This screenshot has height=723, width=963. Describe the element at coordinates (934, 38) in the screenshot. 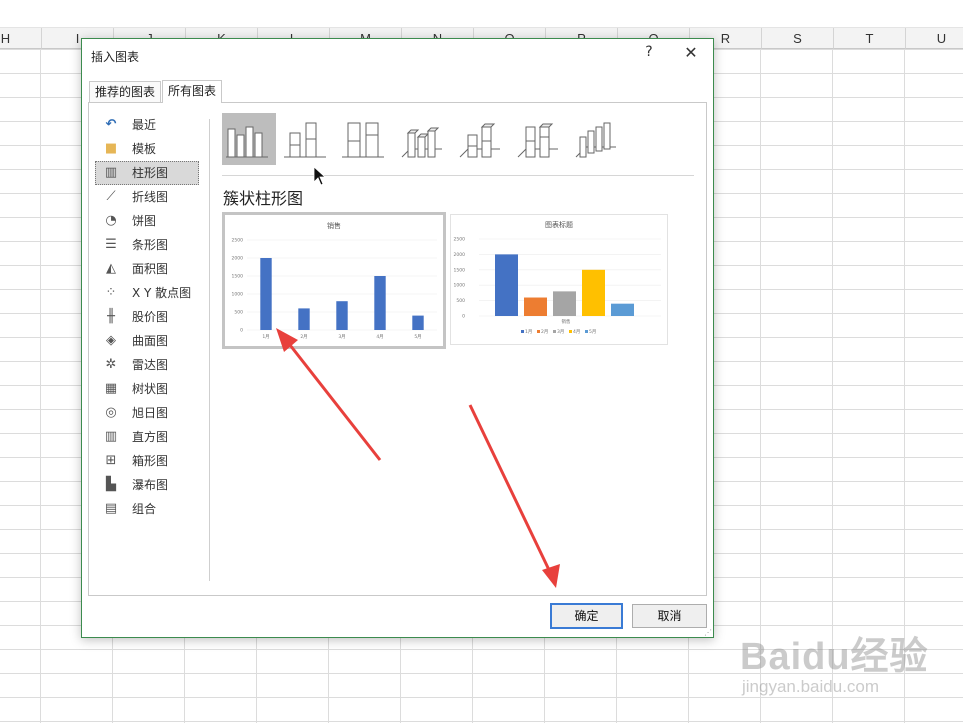

I see `column-header: U` at that location.